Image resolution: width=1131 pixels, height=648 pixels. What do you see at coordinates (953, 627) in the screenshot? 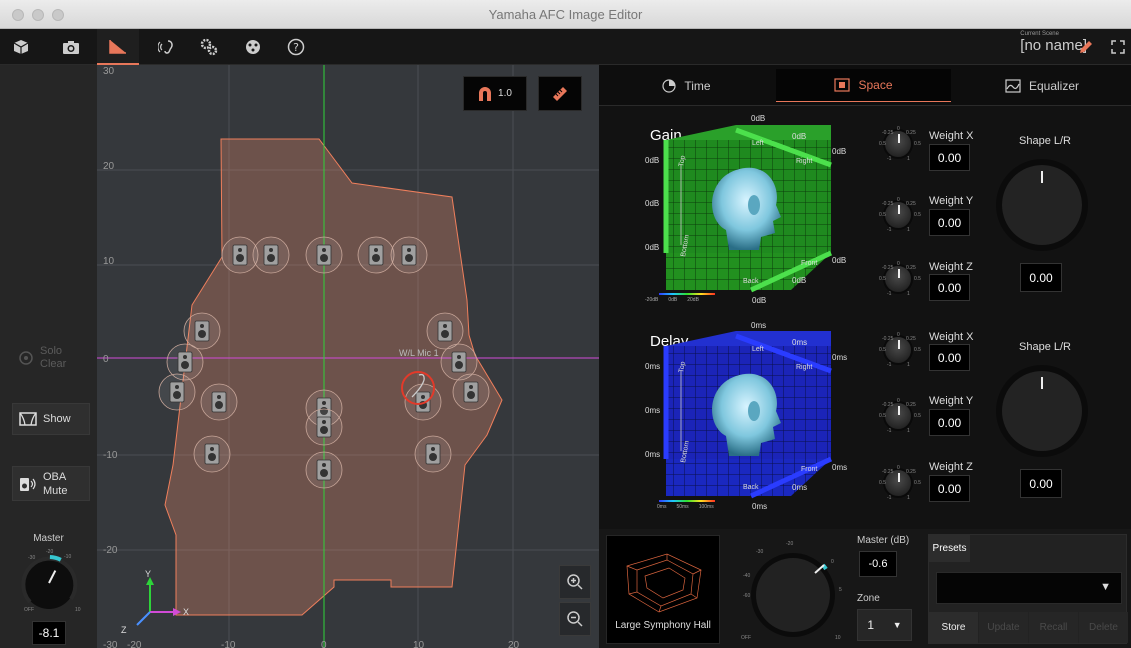
I see `store-button: Store` at bounding box center [953, 627].